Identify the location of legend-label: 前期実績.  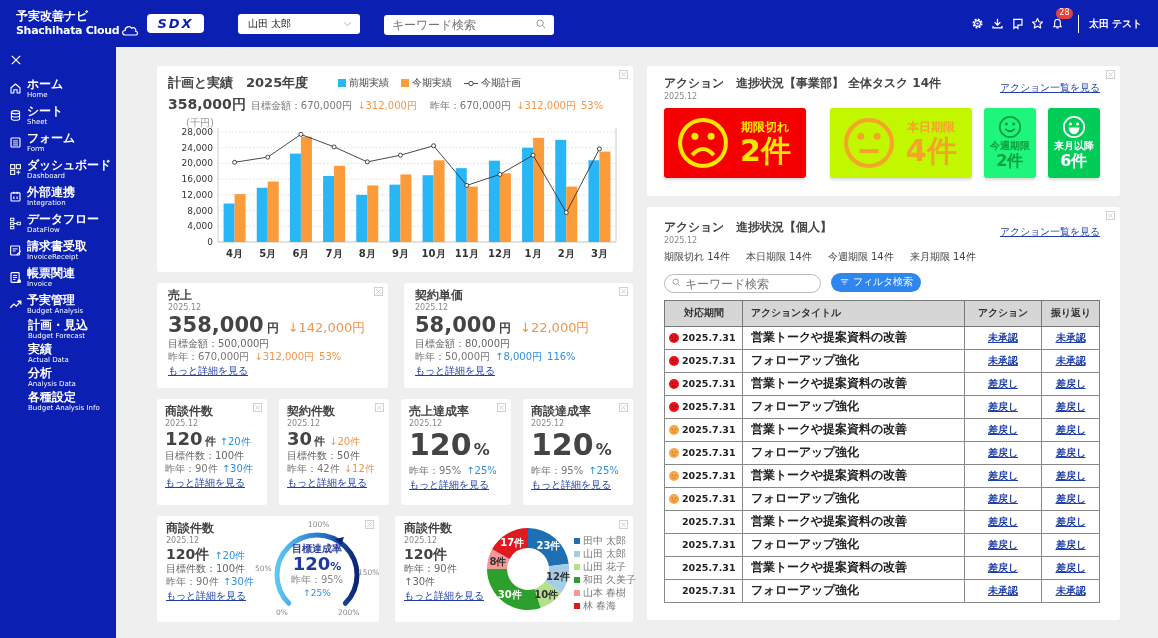
(369, 83).